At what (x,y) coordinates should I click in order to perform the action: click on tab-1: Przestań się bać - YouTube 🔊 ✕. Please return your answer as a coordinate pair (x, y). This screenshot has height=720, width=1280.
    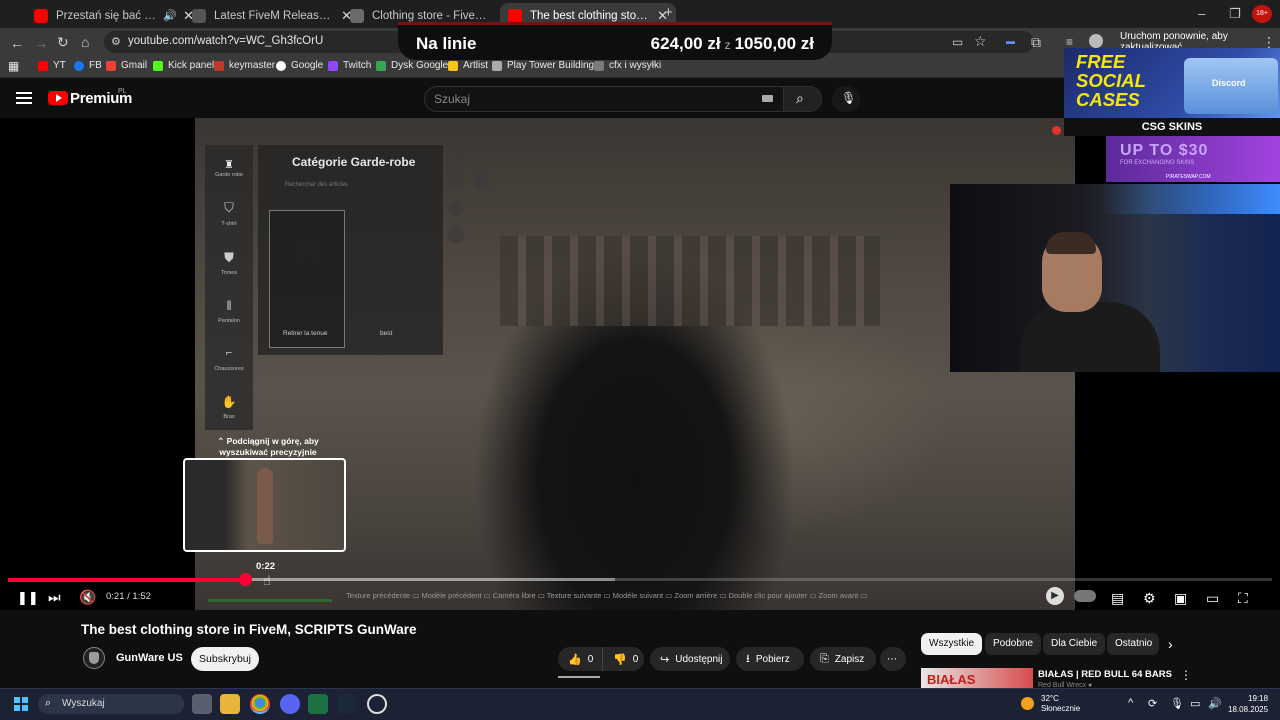
    Looking at the image, I should click on (114, 15).